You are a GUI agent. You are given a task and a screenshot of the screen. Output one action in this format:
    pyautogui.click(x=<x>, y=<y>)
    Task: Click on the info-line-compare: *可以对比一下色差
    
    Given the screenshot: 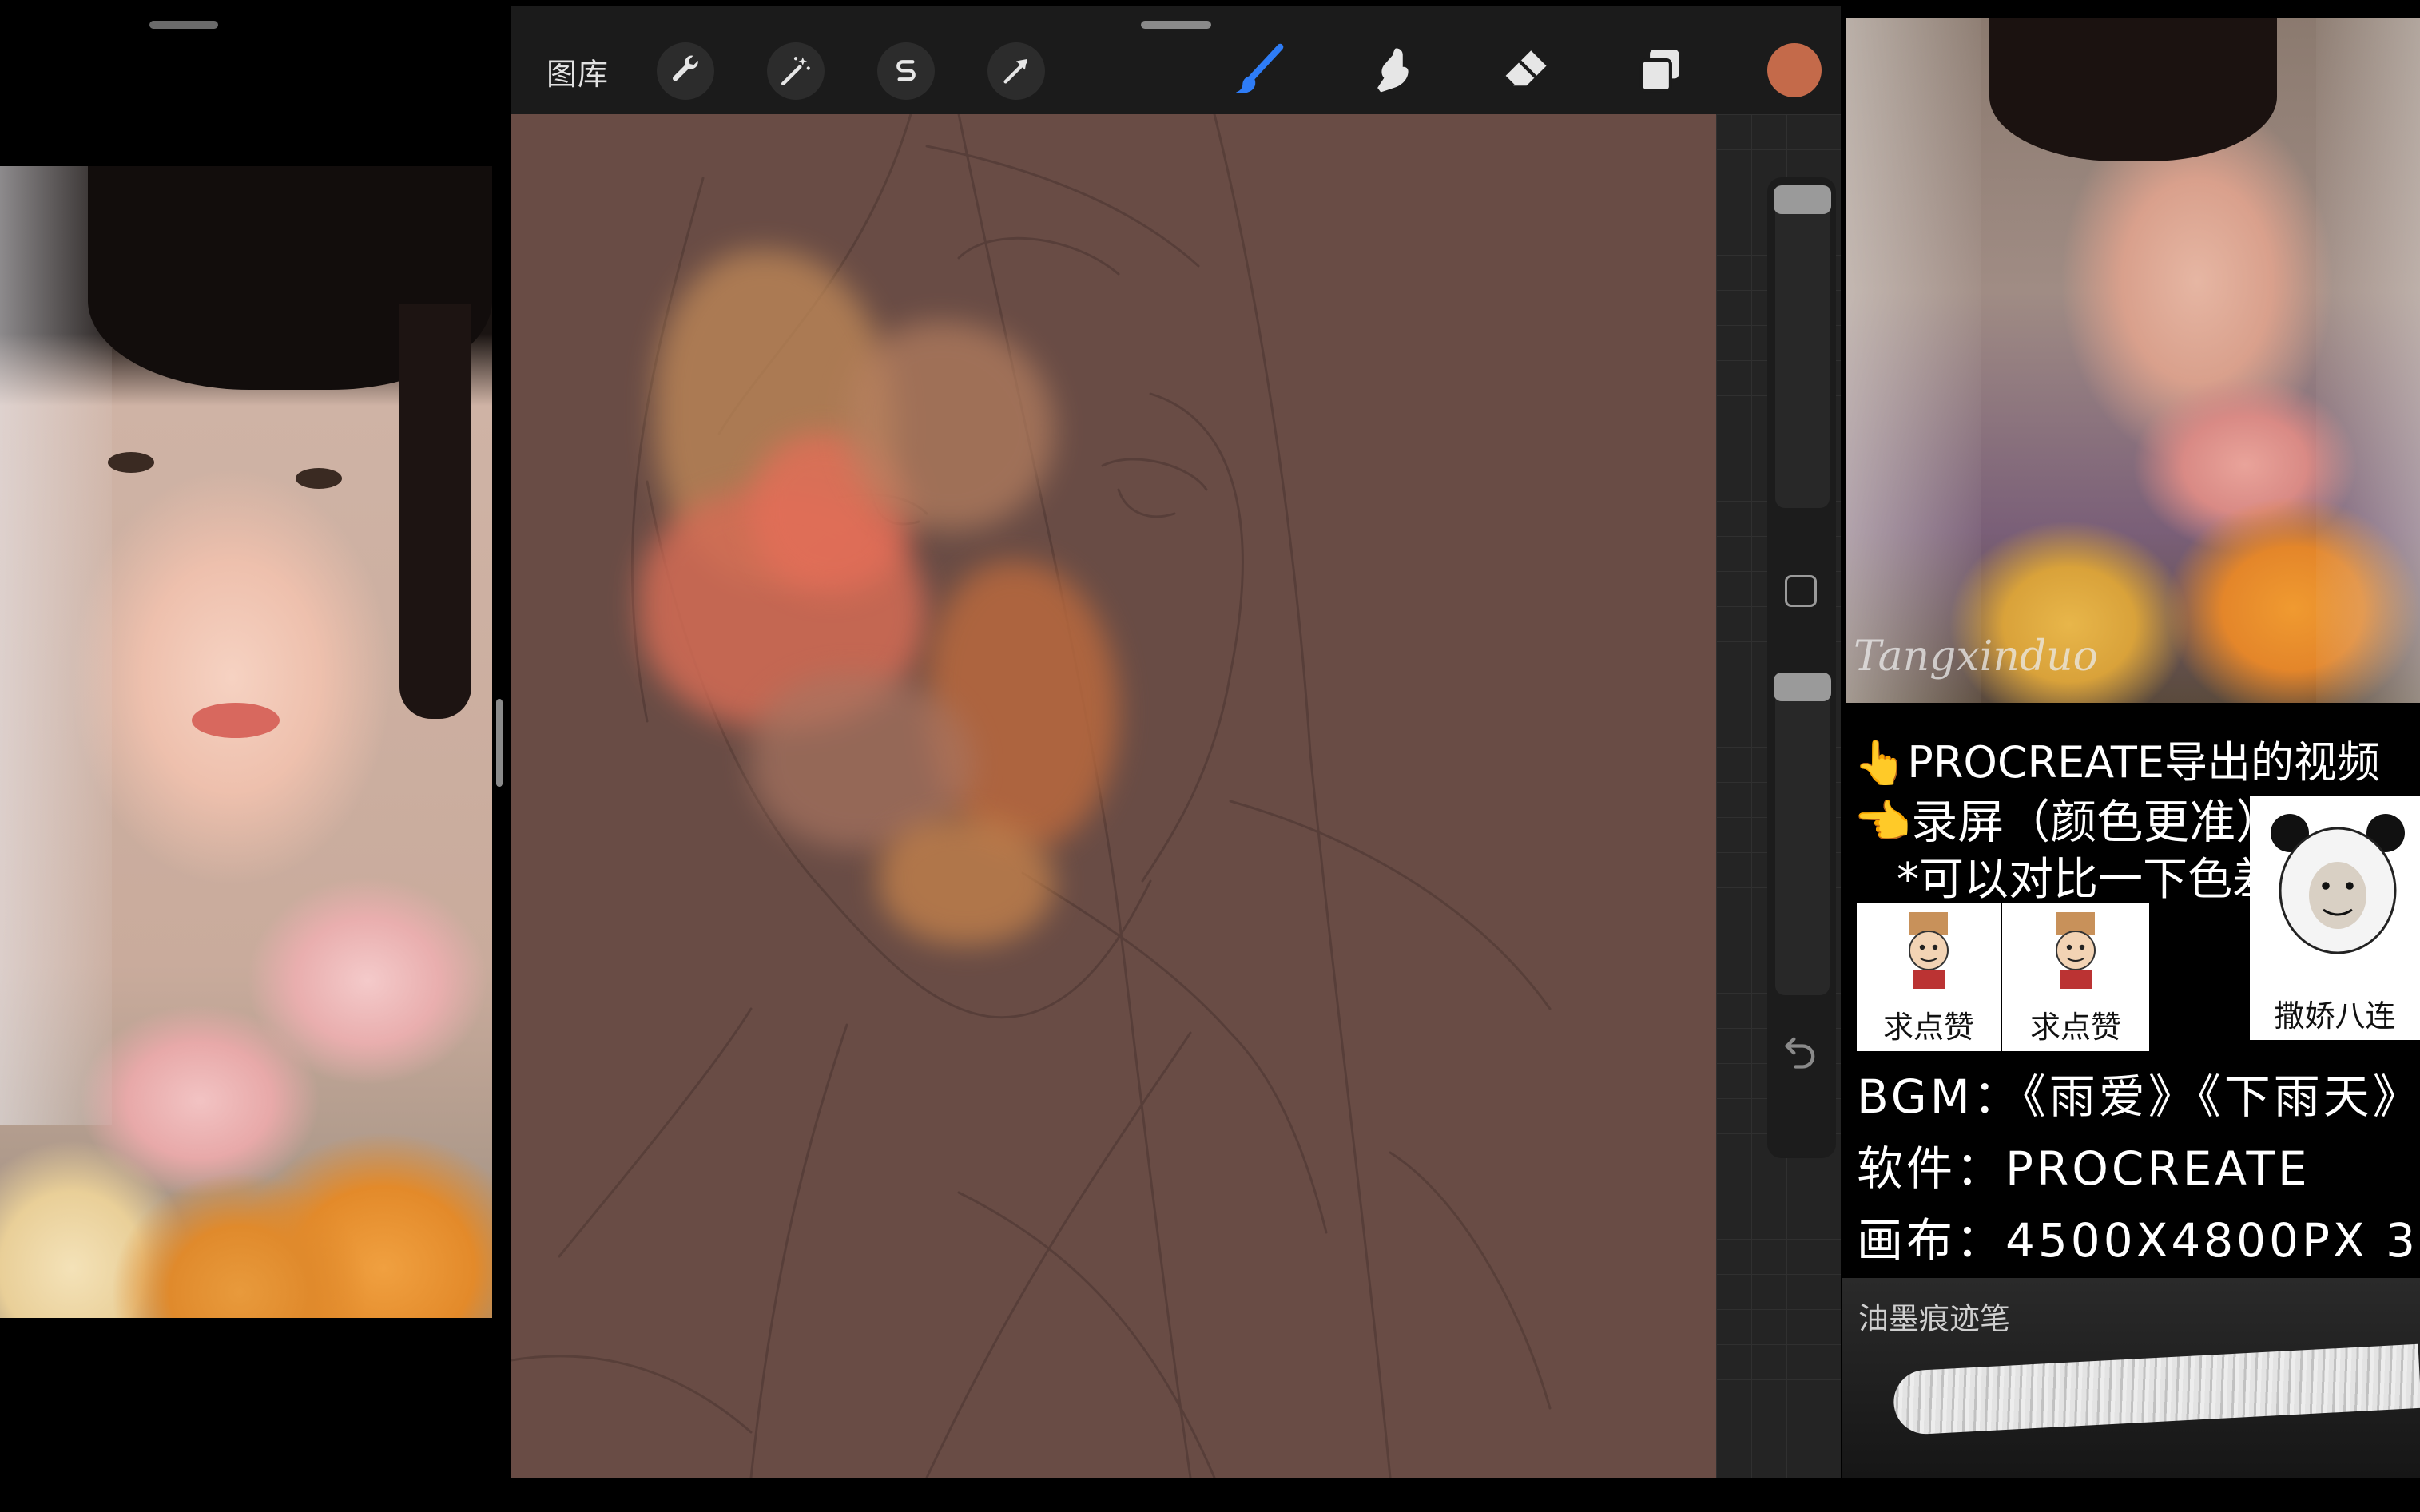 What is the action you would take?
    pyautogui.click(x=2087, y=880)
    